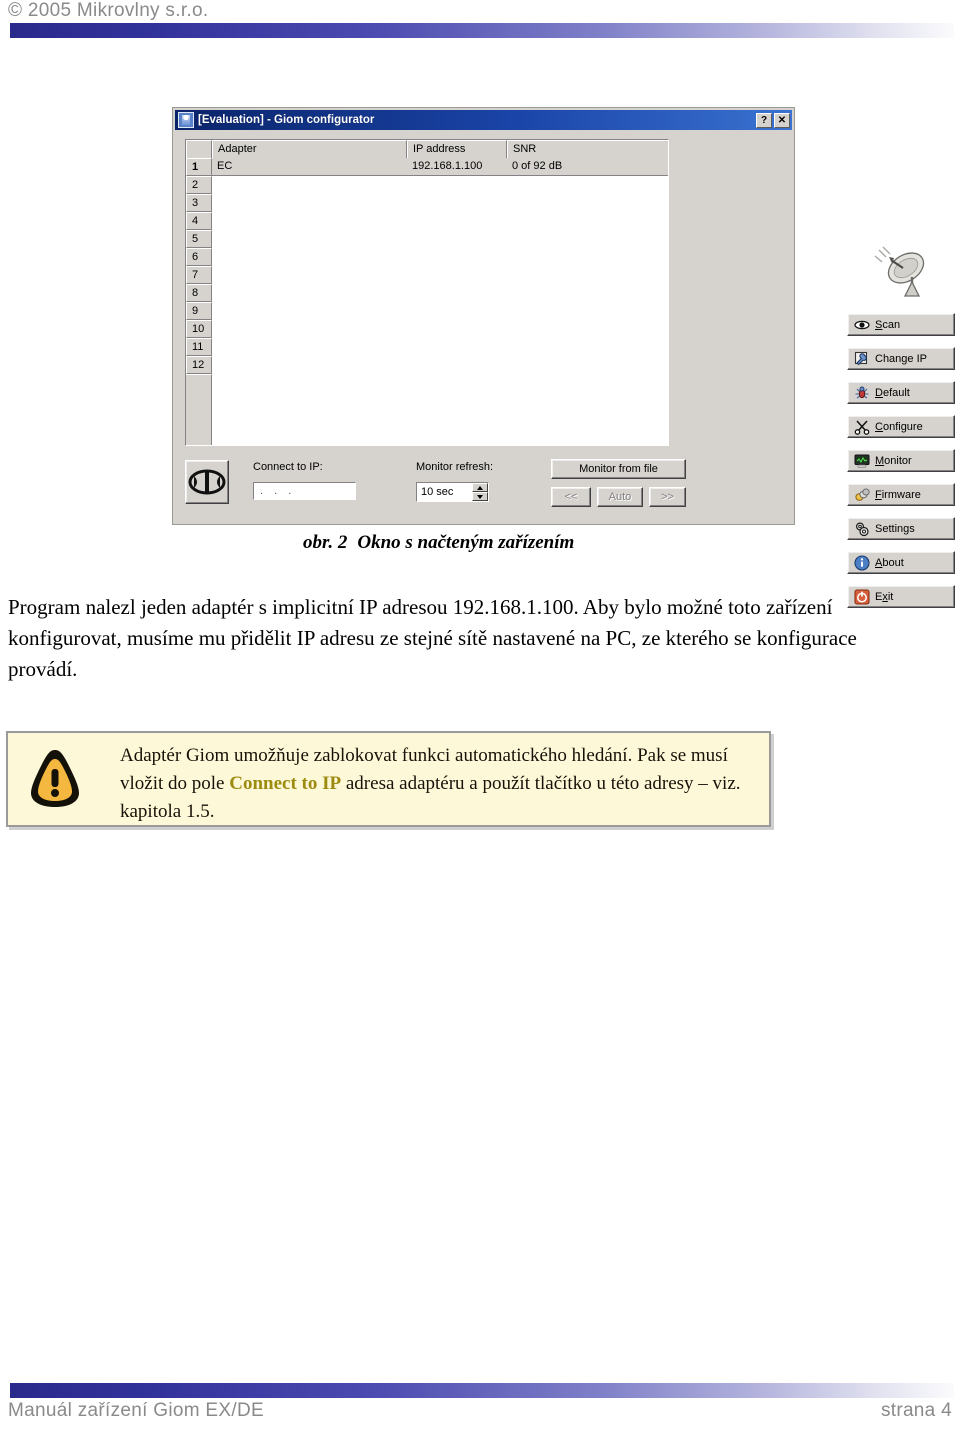  Describe the element at coordinates (862, 393) in the screenshot. I see `bug-icon` at that location.